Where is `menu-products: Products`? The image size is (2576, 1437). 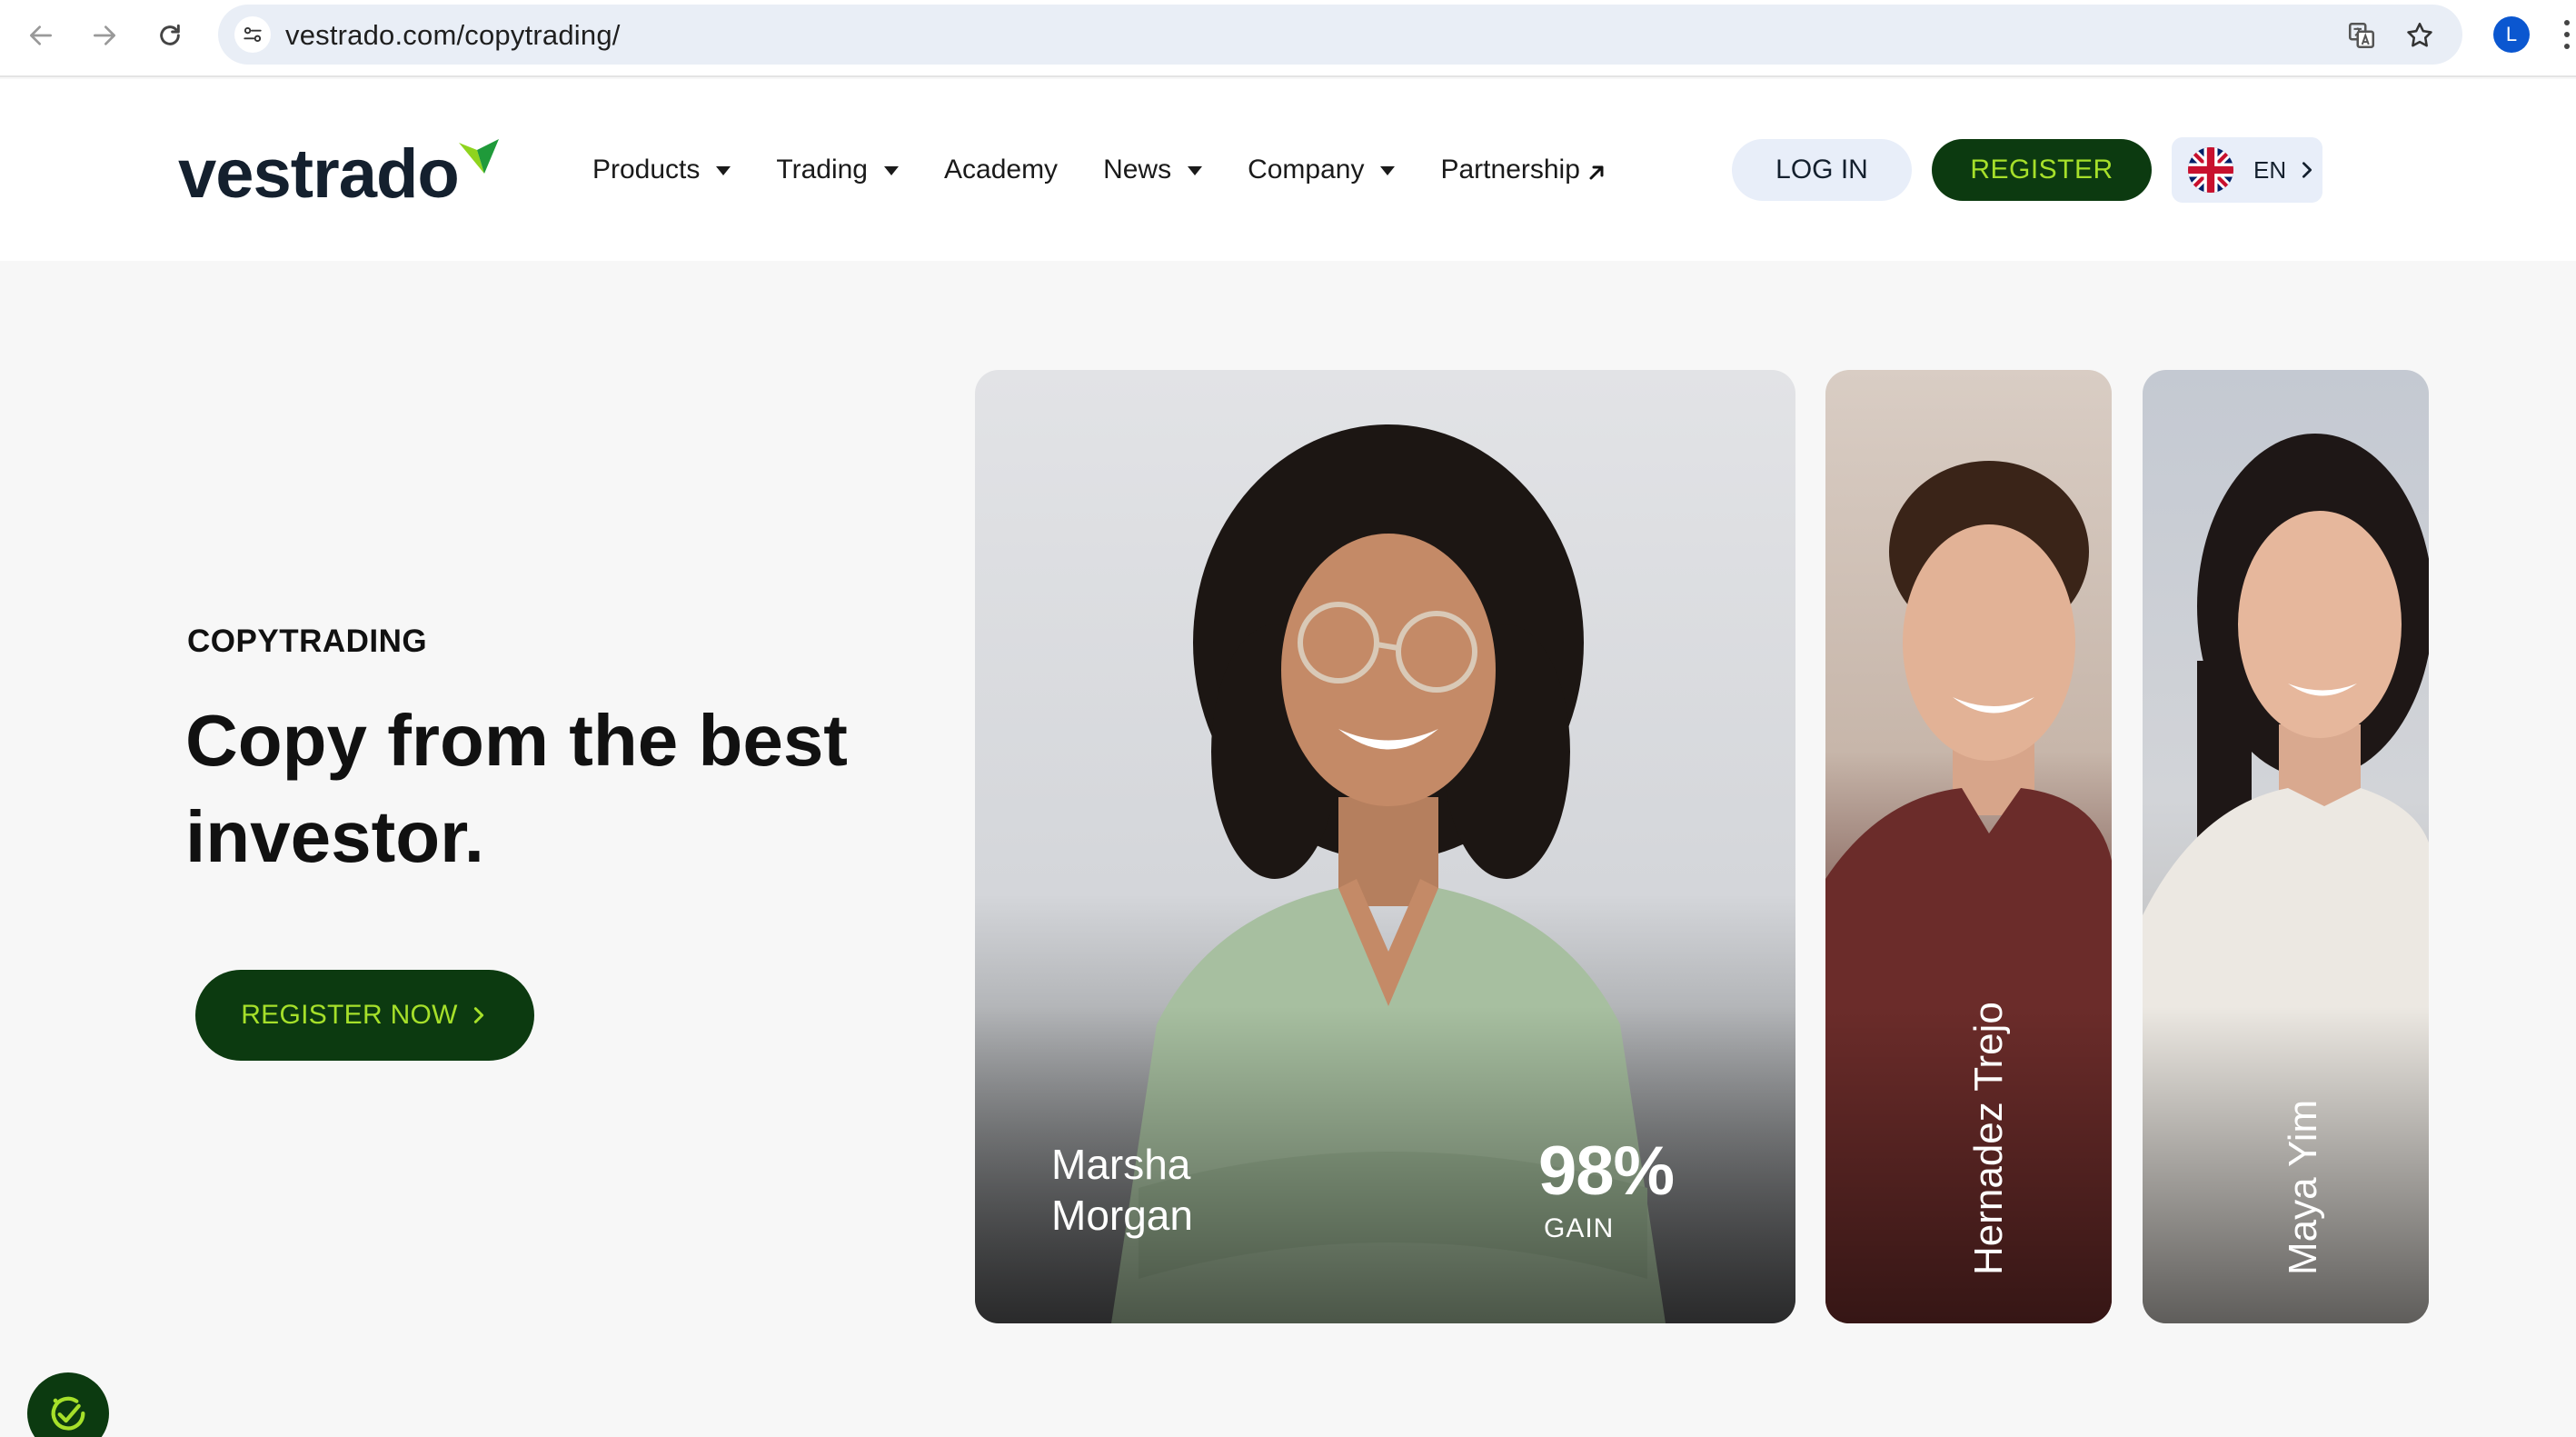 menu-products: Products is located at coordinates (661, 170).